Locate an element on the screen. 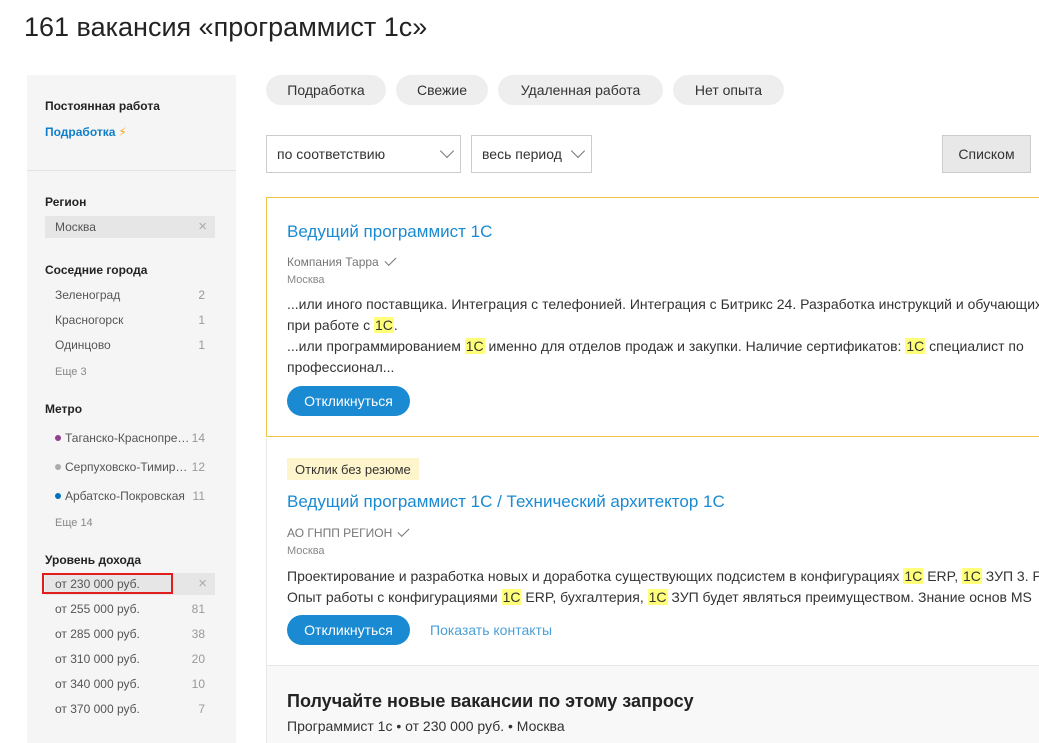 The image size is (1039, 743). income-item: от 370 000 руб. is located at coordinates (130, 709).